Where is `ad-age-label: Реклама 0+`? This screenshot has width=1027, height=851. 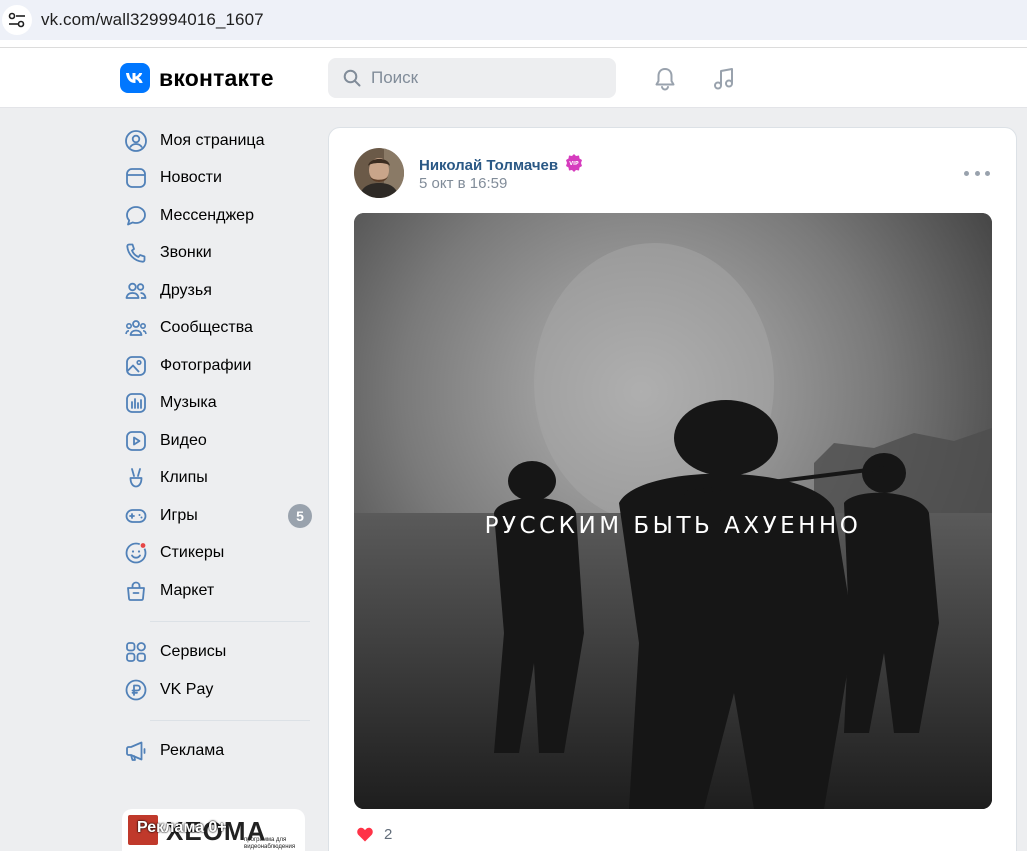 ad-age-label: Реклама 0+ is located at coordinates (182, 827).